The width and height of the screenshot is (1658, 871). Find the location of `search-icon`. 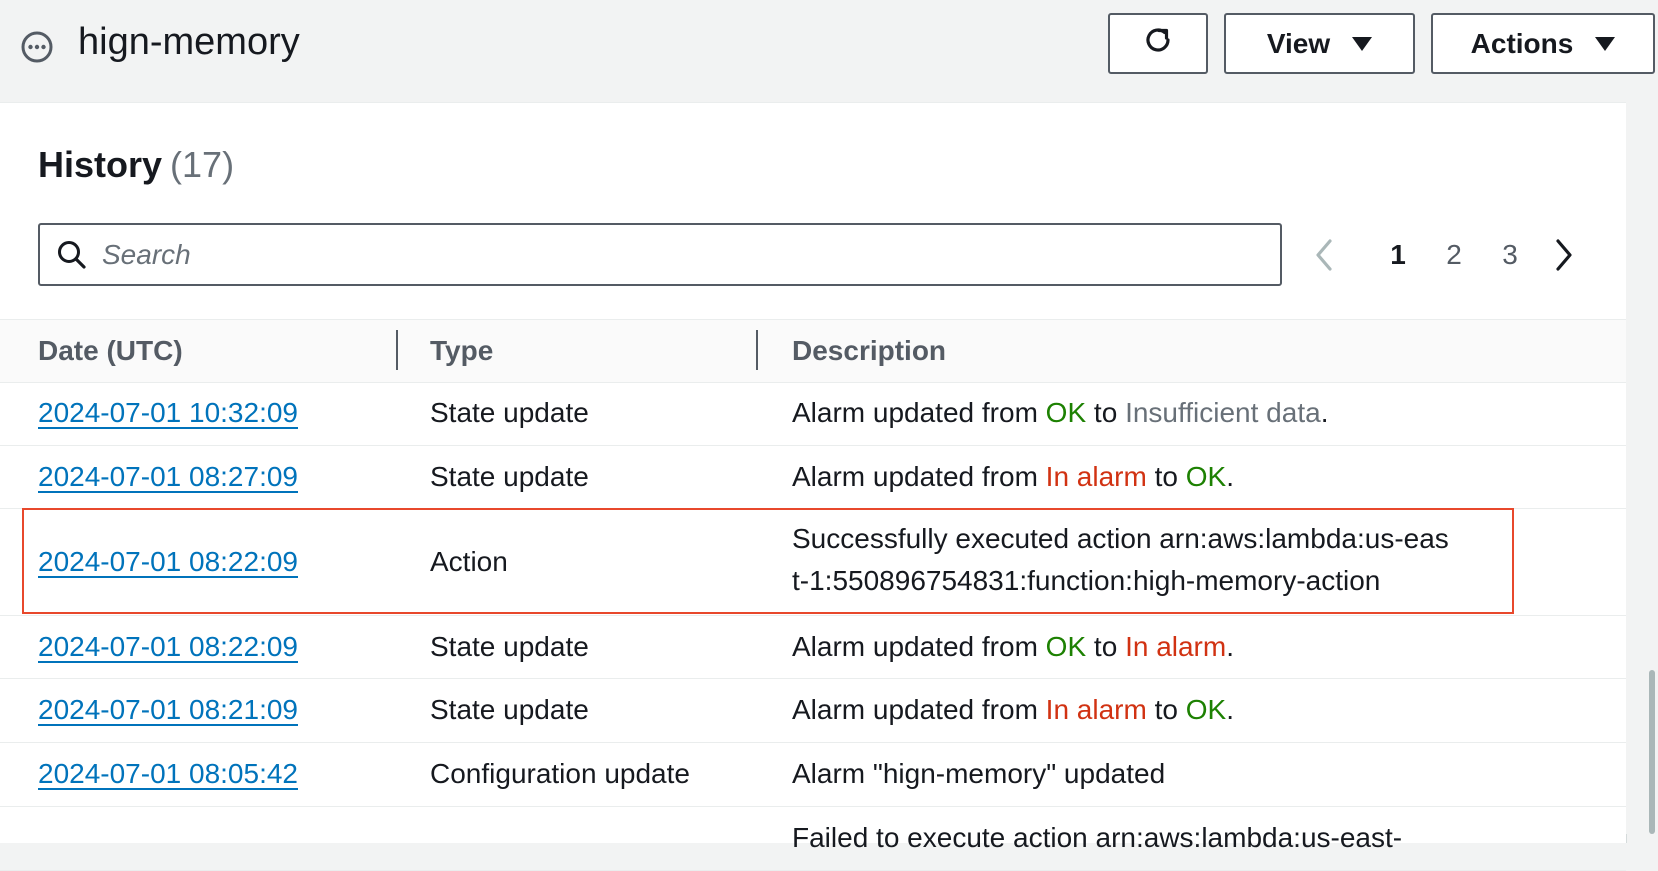

search-icon is located at coordinates (72, 255).